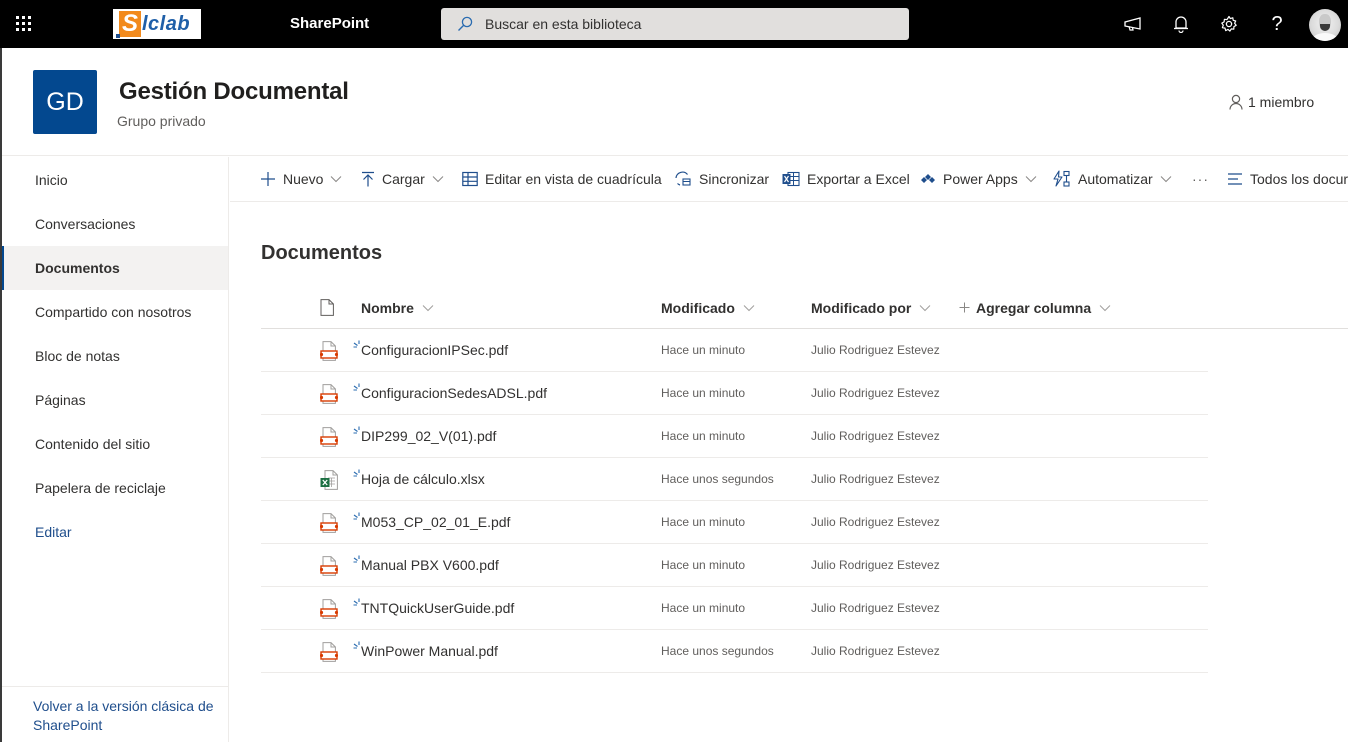 Image resolution: width=1348 pixels, height=742 pixels. I want to click on grid-icon, so click(470, 179).